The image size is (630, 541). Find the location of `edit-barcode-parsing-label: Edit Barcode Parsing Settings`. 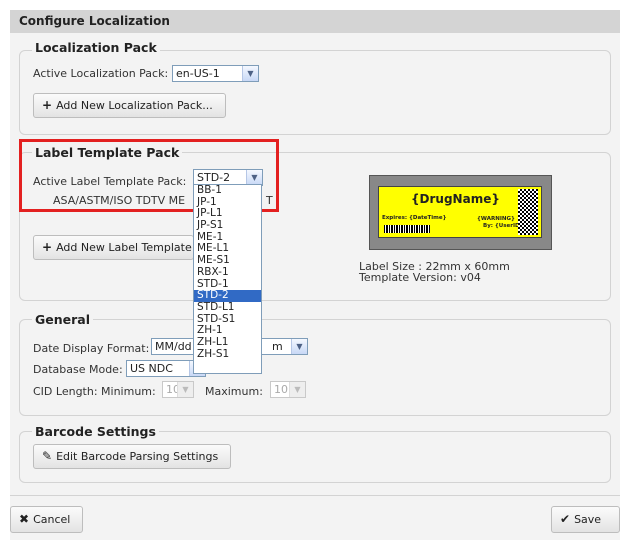

edit-barcode-parsing-label: Edit Barcode Parsing Settings is located at coordinates (137, 456).